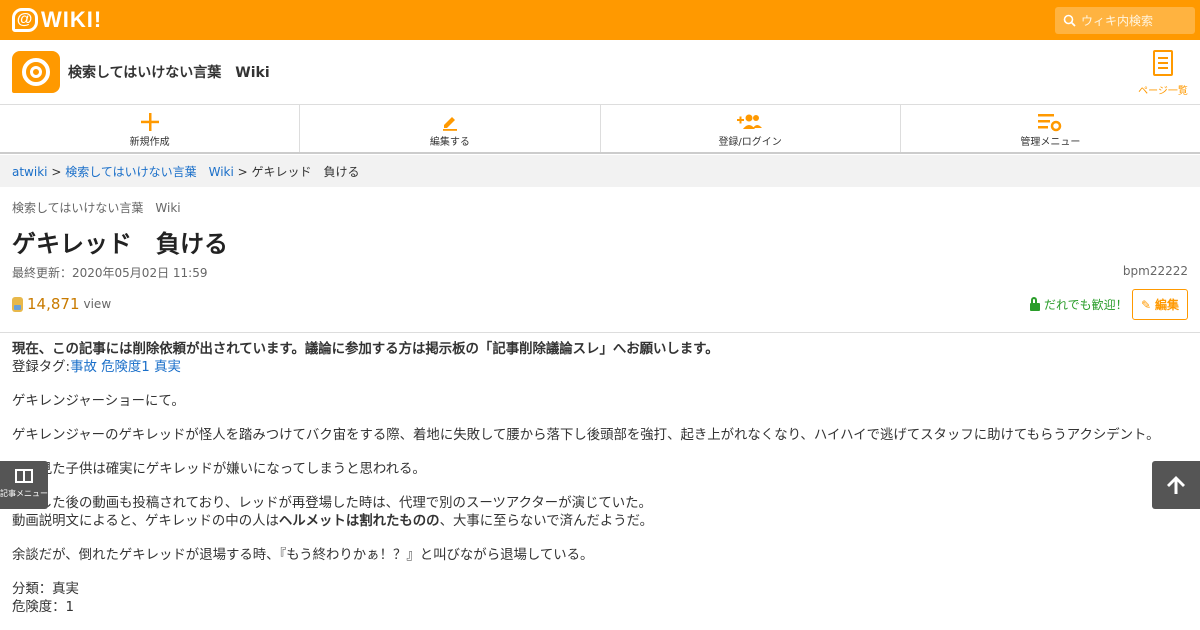 This screenshot has height=630, width=1200. I want to click on document-icon, so click(1163, 63).